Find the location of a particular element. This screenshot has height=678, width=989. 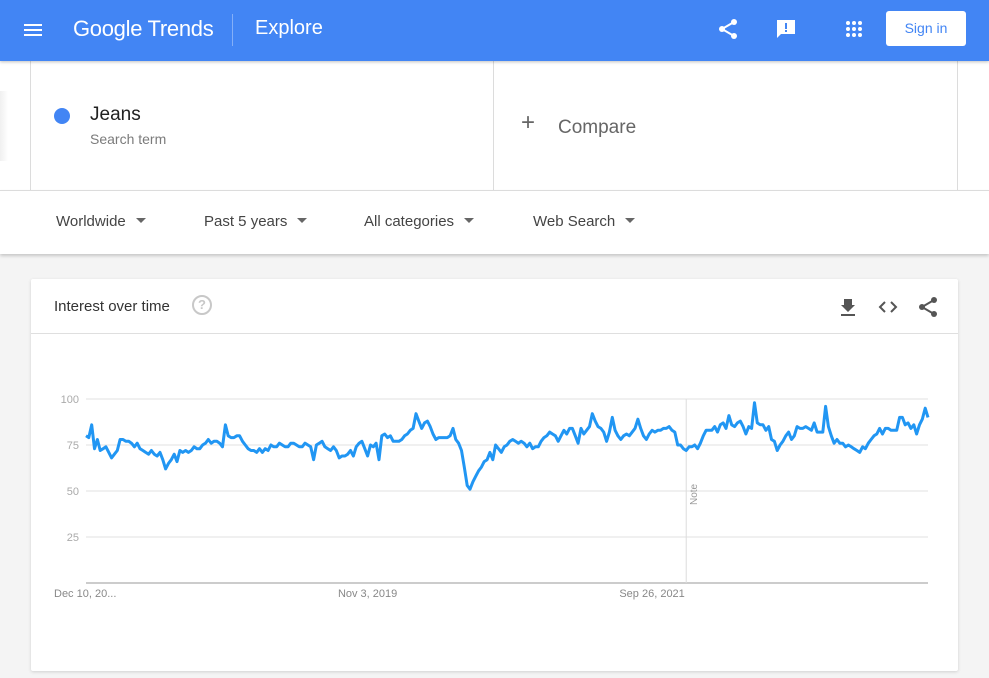

filter-region-dropdown: Worldwide is located at coordinates (101, 221).